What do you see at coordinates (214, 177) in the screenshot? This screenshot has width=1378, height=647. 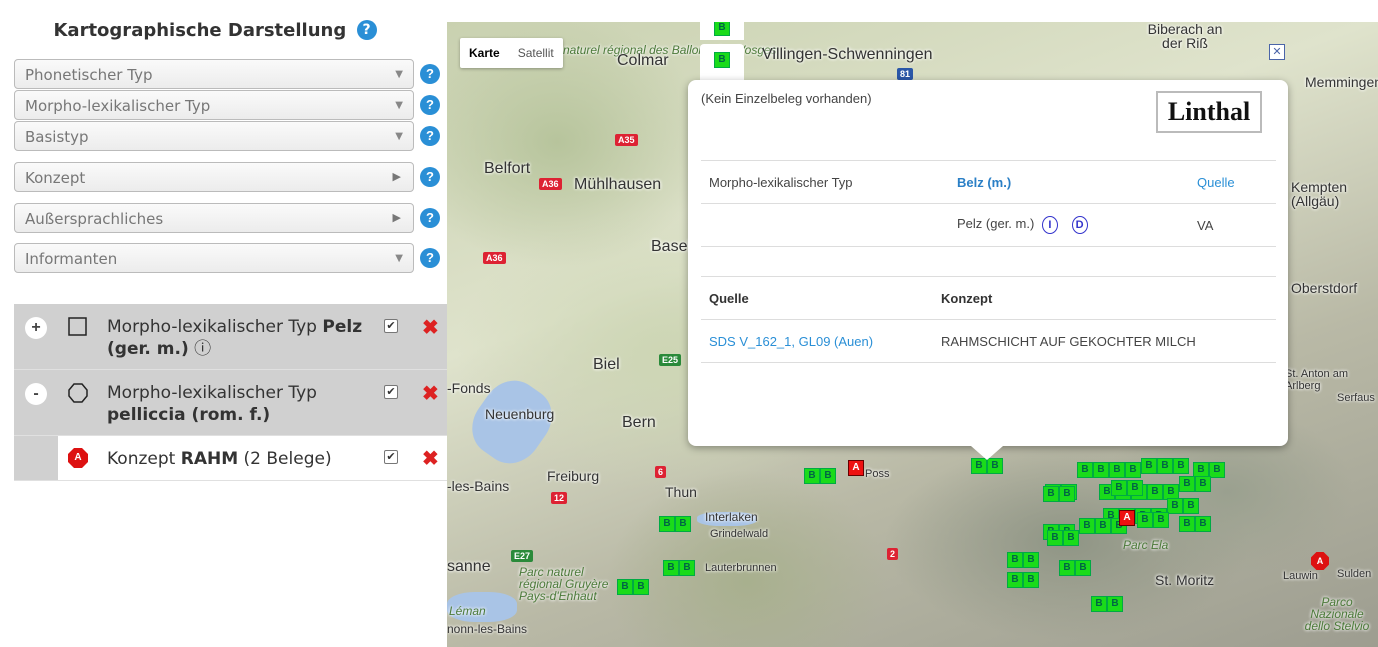 I see `concept-select: Konzept ▶` at bounding box center [214, 177].